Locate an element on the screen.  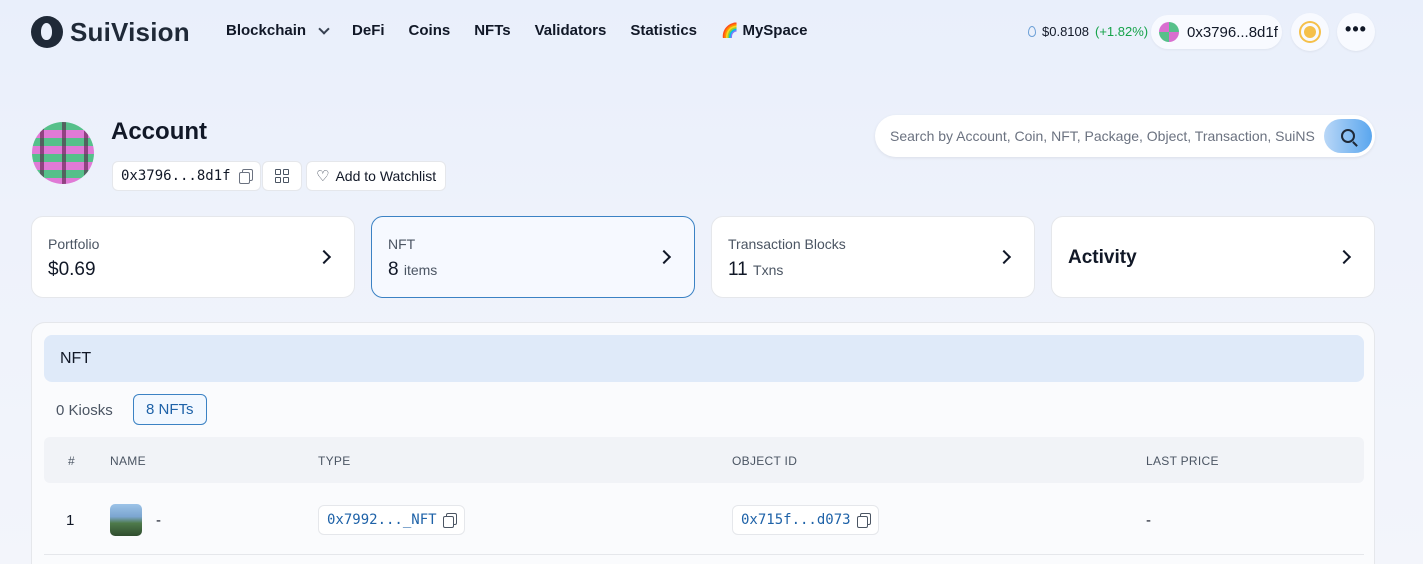
account-avatar is located at coordinates (63, 153).